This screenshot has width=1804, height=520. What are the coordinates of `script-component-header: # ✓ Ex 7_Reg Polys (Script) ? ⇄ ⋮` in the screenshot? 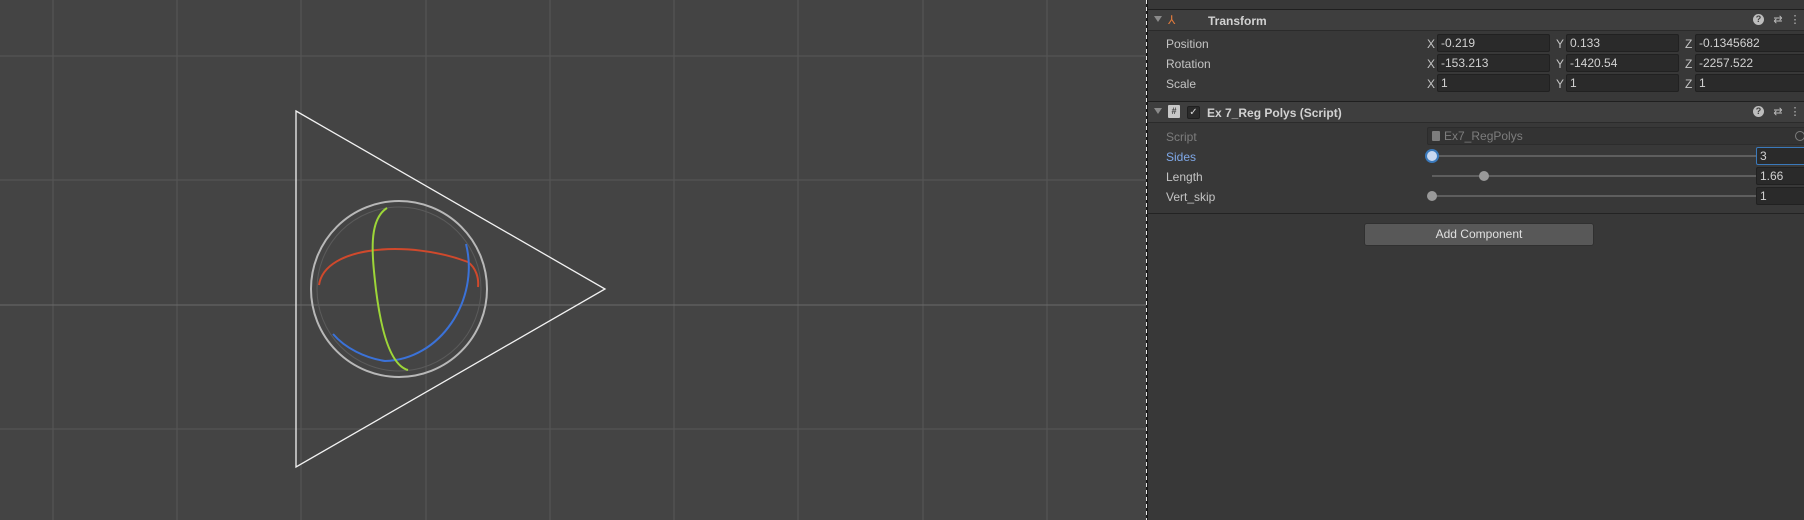 It's located at (1476, 112).